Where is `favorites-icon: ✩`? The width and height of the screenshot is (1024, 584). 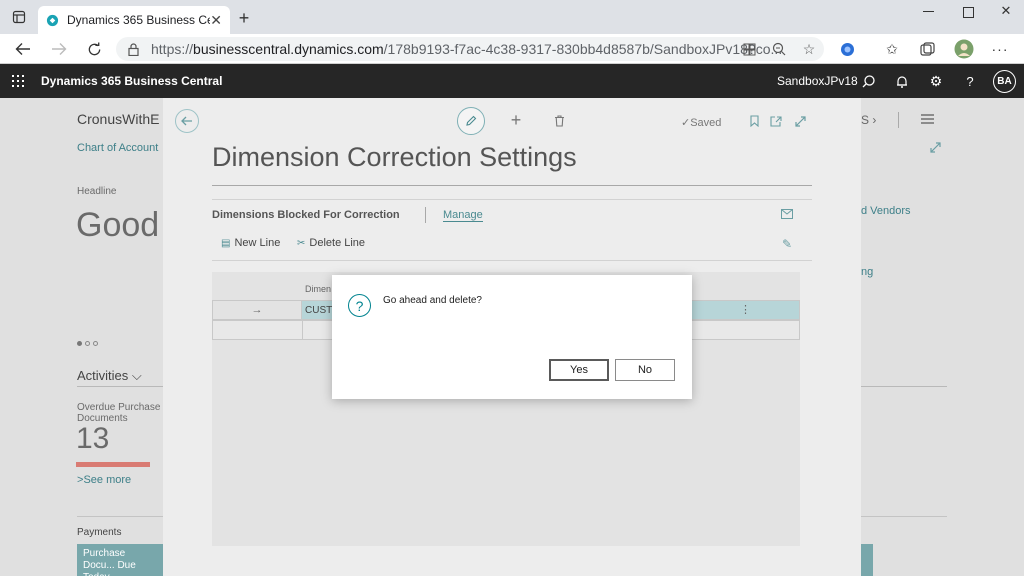
favorites-icon: ✩ is located at coordinates (892, 49).